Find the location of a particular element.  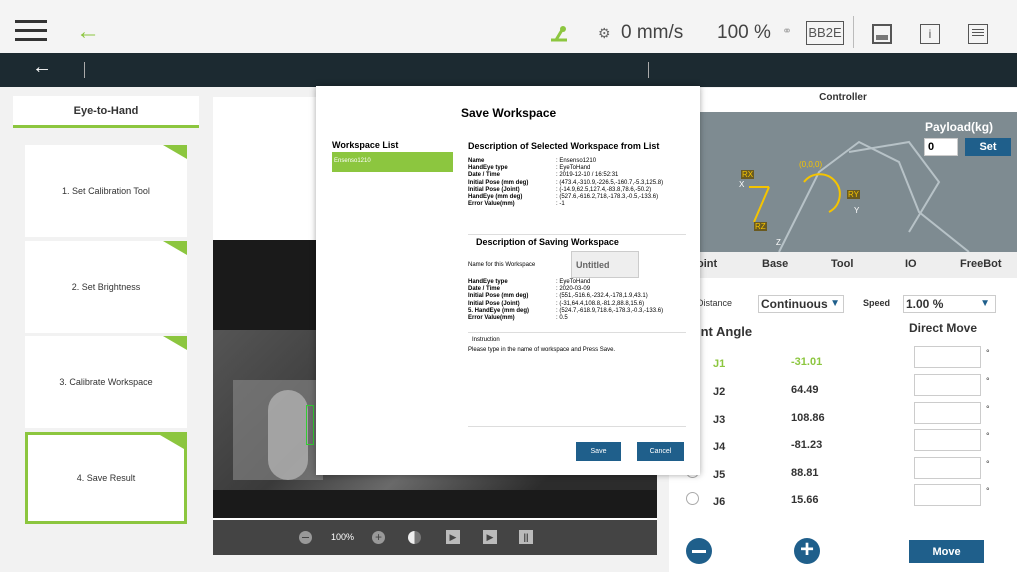

joint-name: J1 is located at coordinates (719, 364).